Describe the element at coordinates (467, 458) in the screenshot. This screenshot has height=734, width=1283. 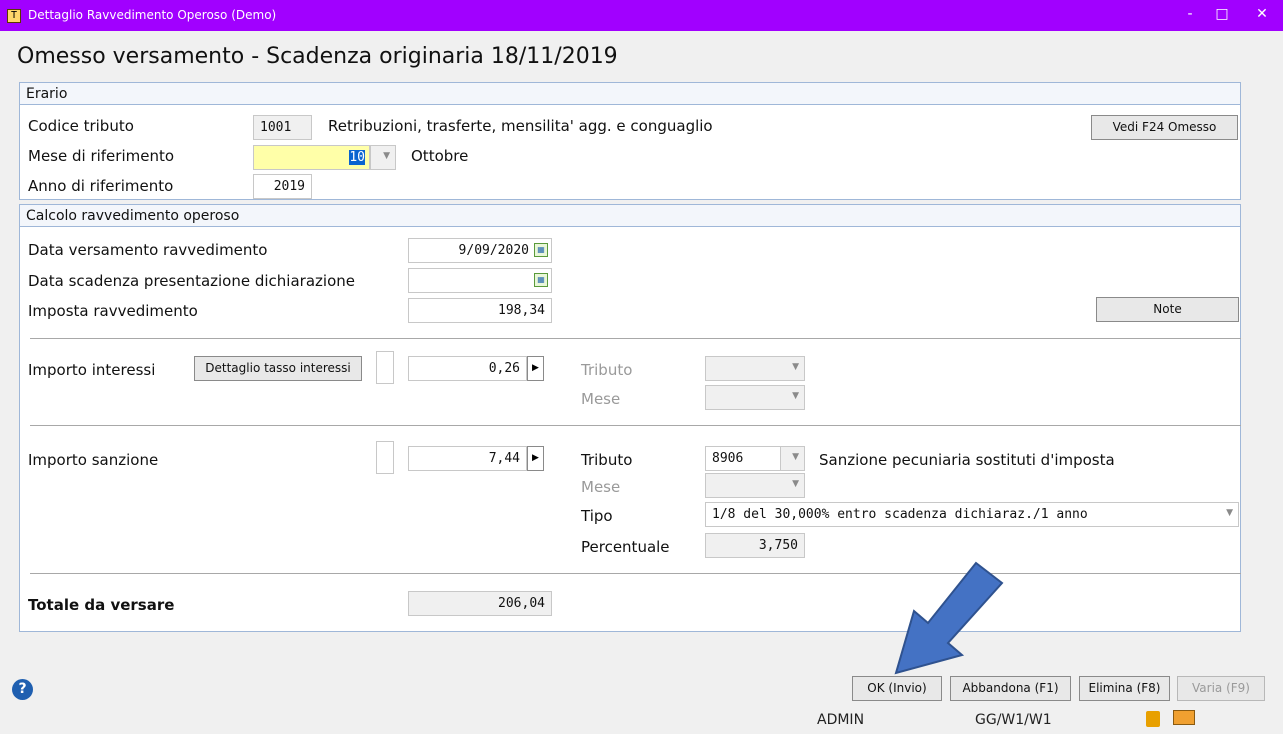
I see `importo-sanzione-field: 7,44` at that location.